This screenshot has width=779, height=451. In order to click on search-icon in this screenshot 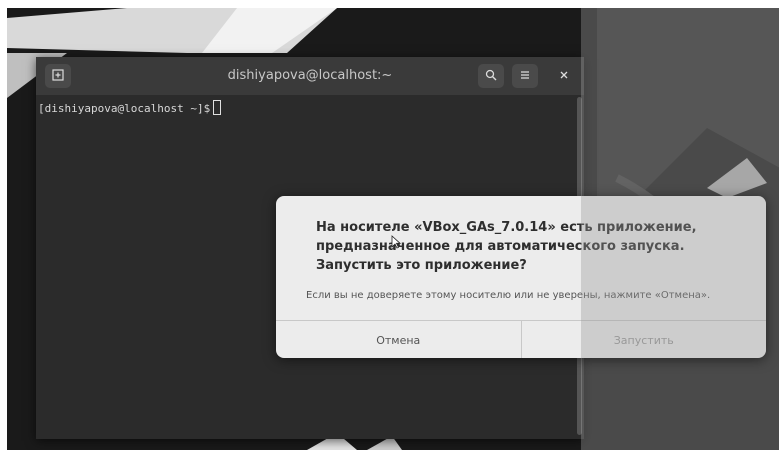, I will do `click(491, 76)`.